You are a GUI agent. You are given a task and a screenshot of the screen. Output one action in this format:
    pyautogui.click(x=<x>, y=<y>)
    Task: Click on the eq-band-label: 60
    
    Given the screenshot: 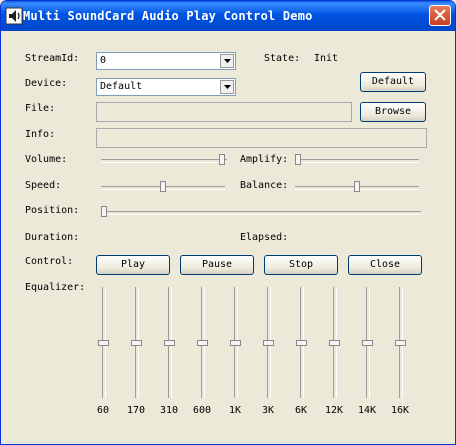 What is the action you would take?
    pyautogui.click(x=103, y=410)
    